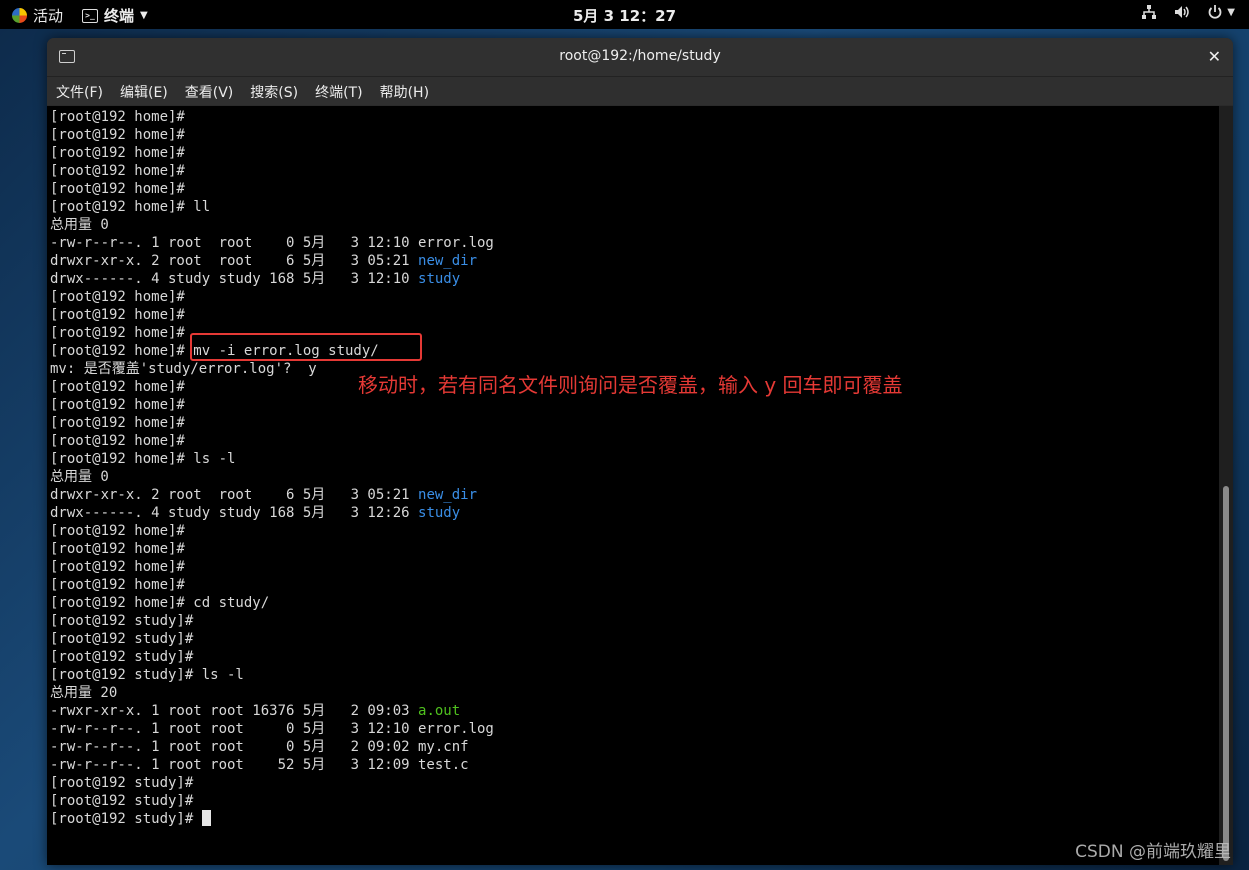 Image resolution: width=1249 pixels, height=870 pixels. I want to click on window-titlebar: root@192:/home/study ✕, so click(640, 57).